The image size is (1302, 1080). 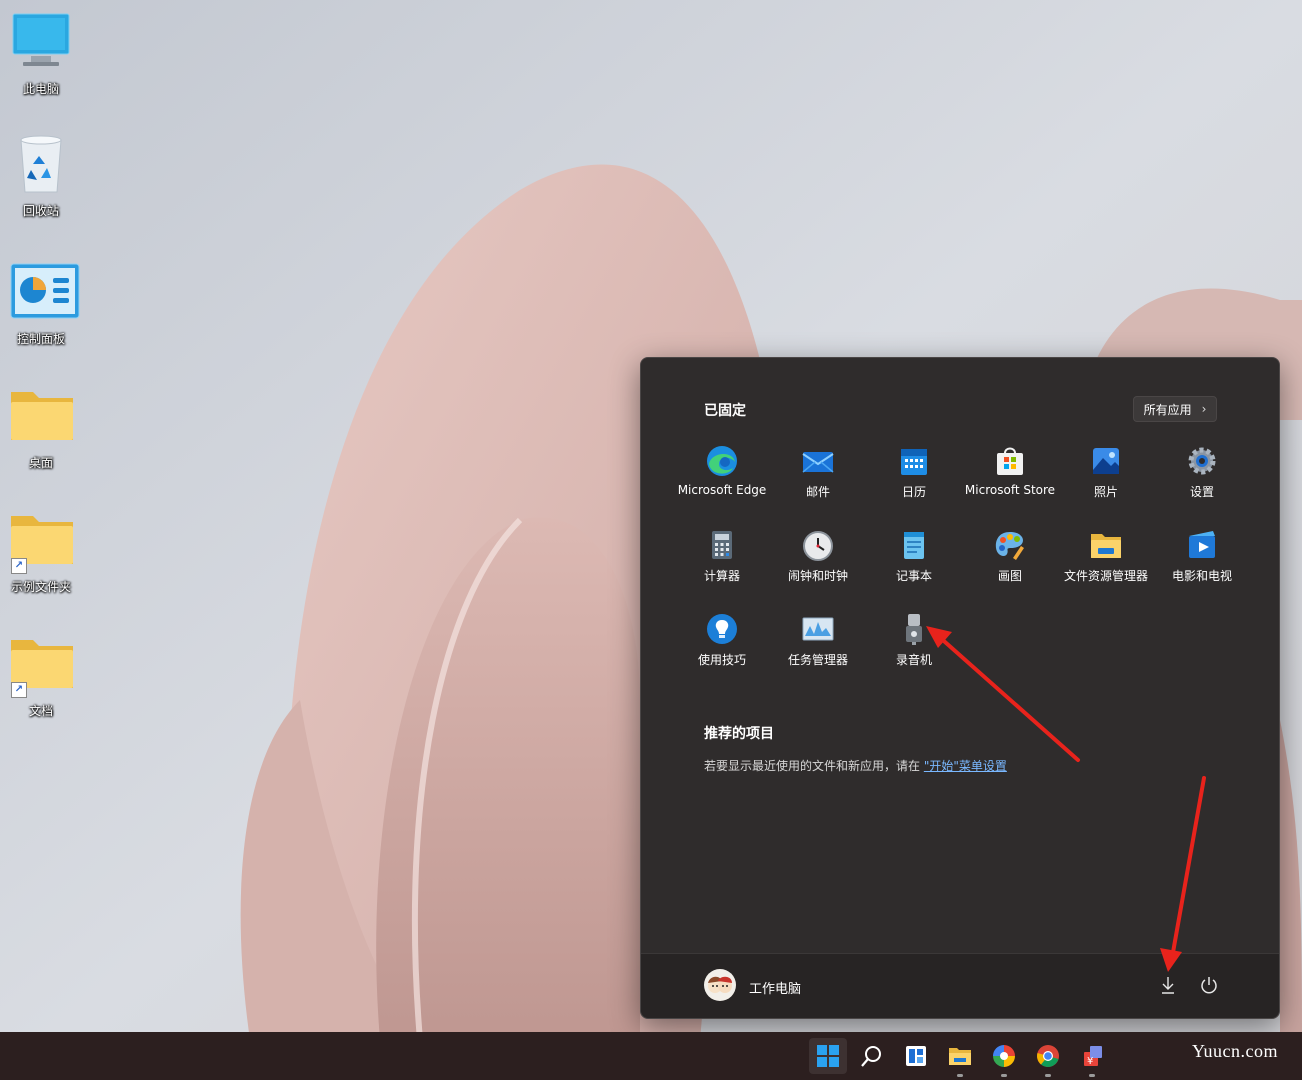 What do you see at coordinates (722, 479) in the screenshot?
I see `pinned-app-edge: Microsoft Edge` at bounding box center [722, 479].